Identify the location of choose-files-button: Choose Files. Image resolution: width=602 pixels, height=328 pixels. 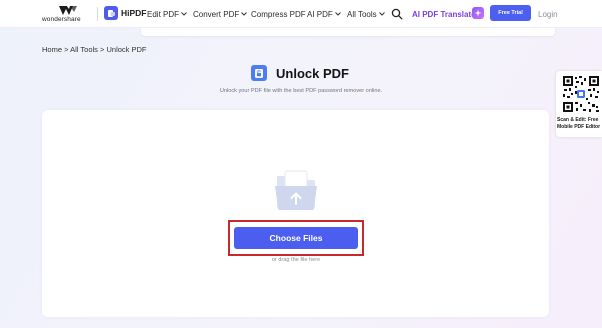
(296, 238).